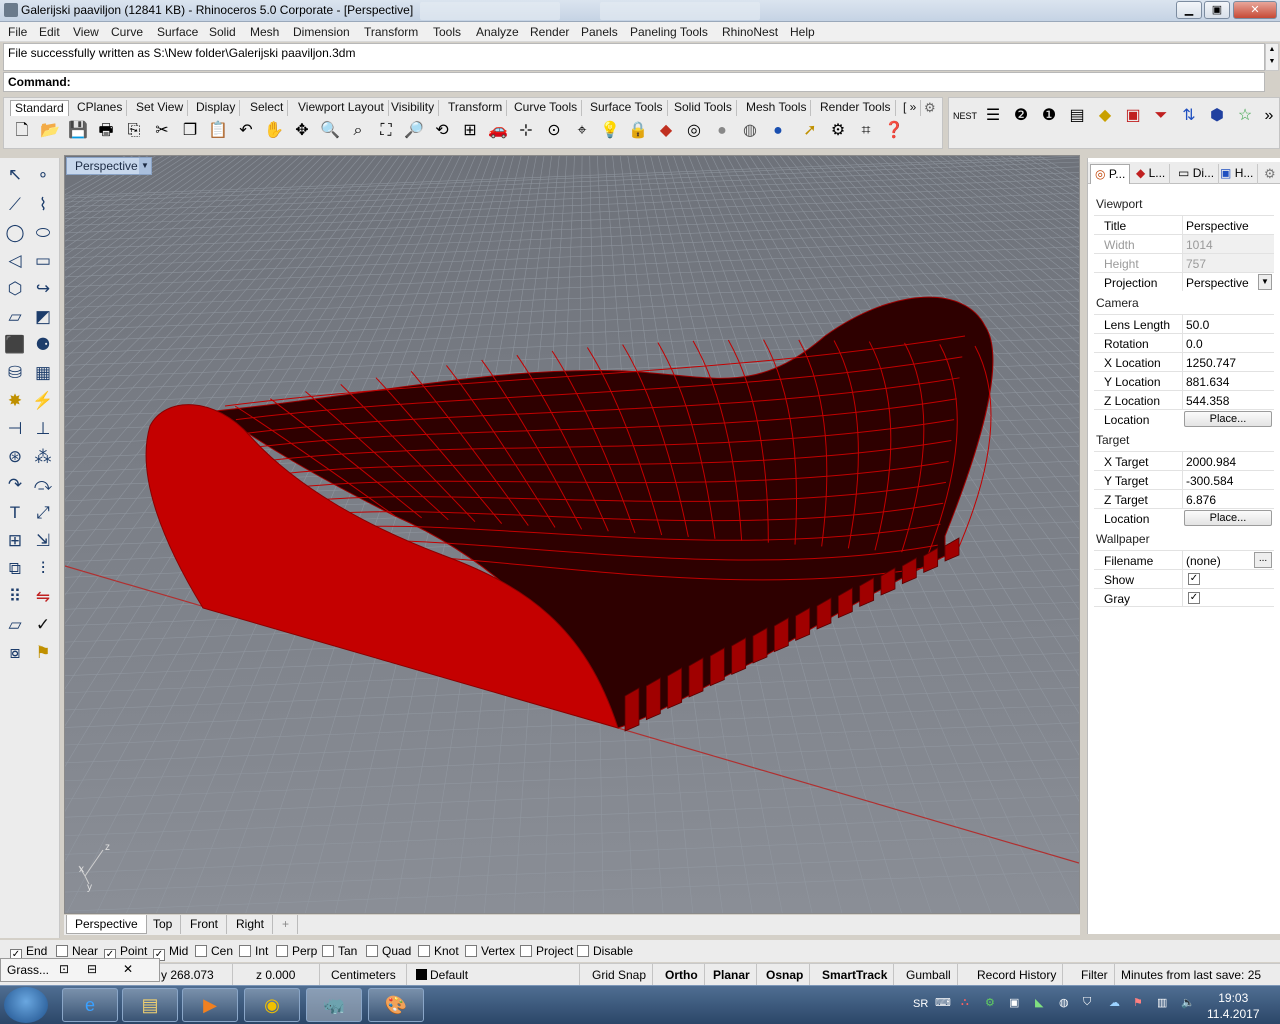  I want to click on internet-explorer-icon: e, so click(90, 1005).